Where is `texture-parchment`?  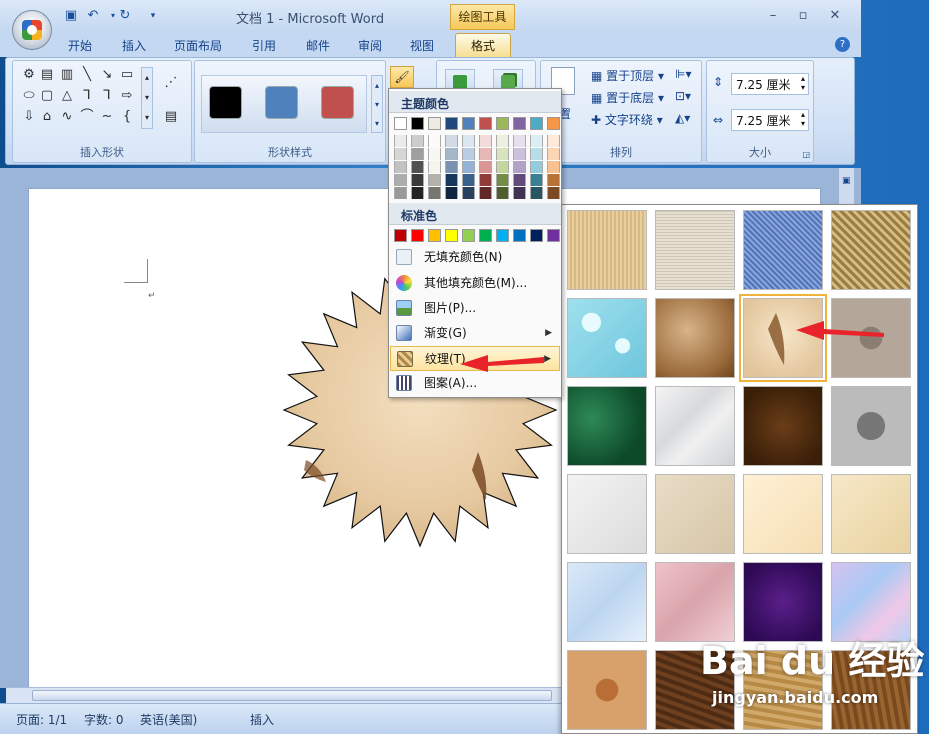
texture-parchment is located at coordinates (783, 514).